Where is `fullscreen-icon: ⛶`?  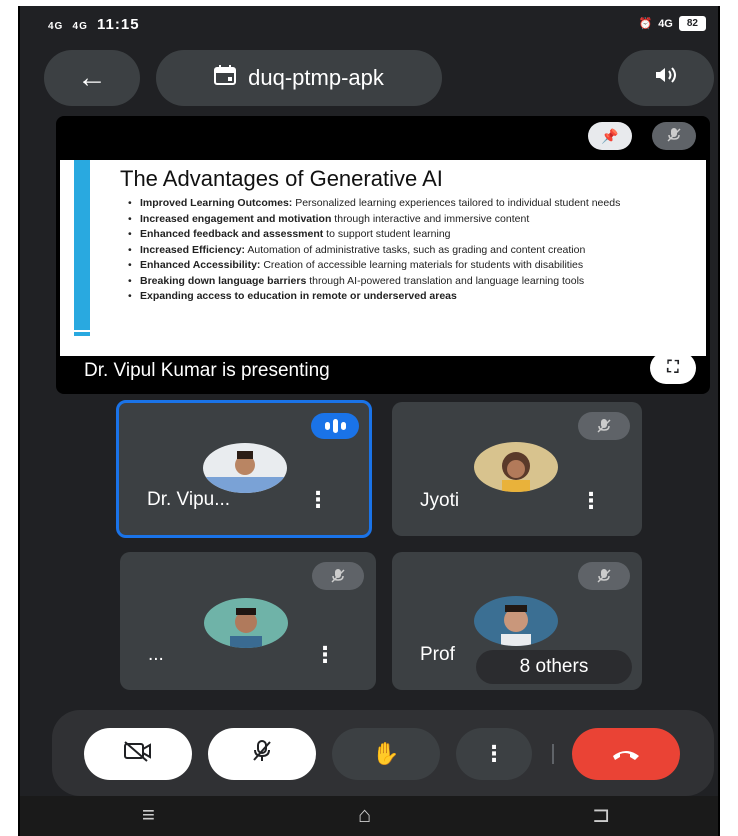 fullscreen-icon: ⛶ is located at coordinates (673, 367).